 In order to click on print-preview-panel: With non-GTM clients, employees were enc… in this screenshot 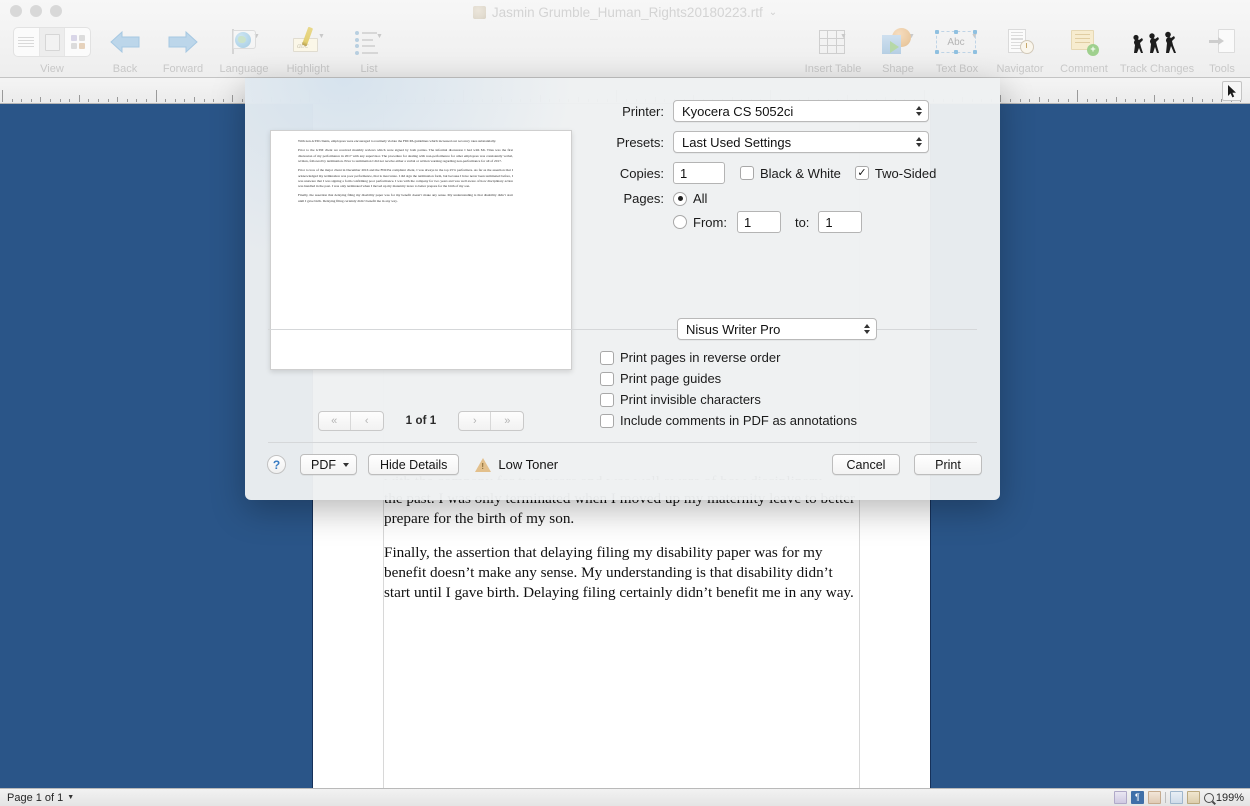, I will do `click(421, 280)`.